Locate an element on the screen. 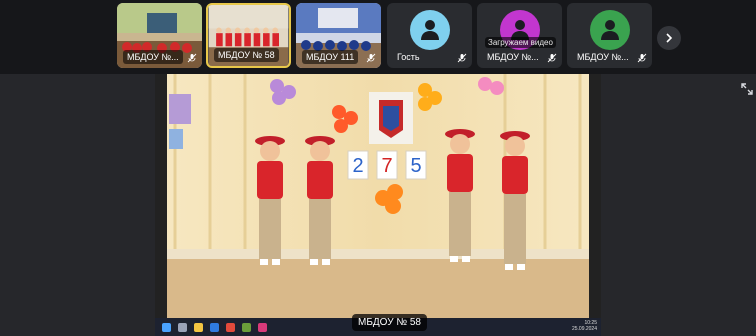 The image size is (756, 336). windows-start-icon is located at coordinates (166, 327).